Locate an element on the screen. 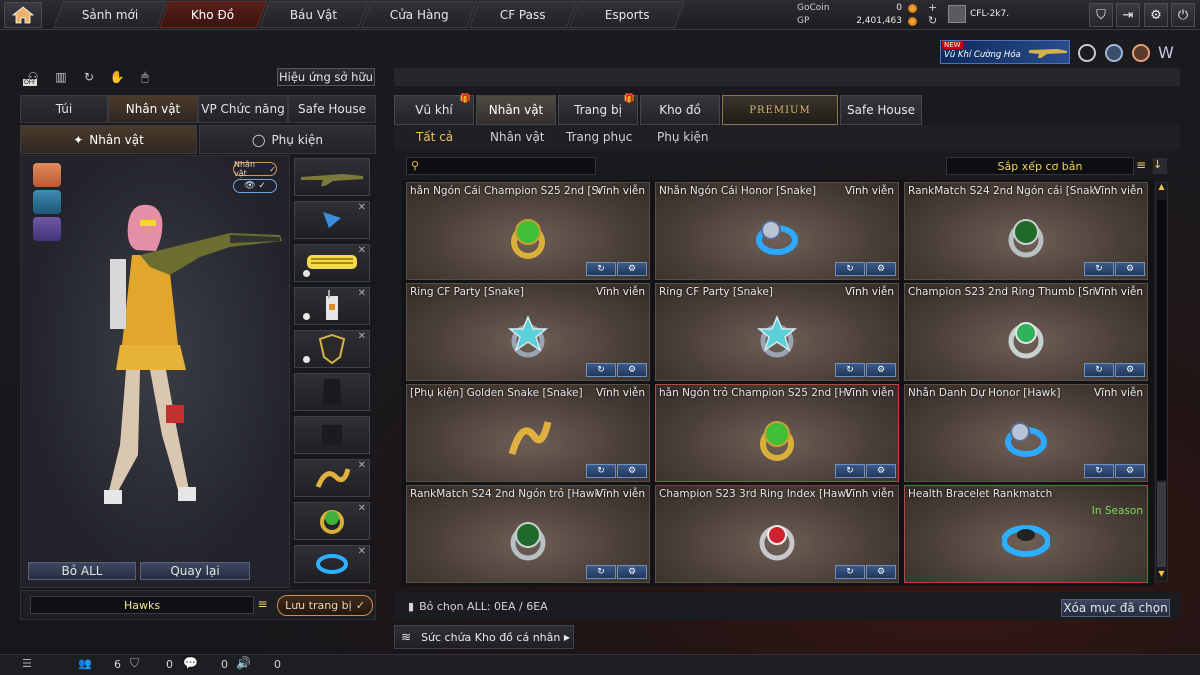 The height and width of the screenshot is (675, 1200). inv-tab-gear: Trang bị 🎁 is located at coordinates (598, 109).